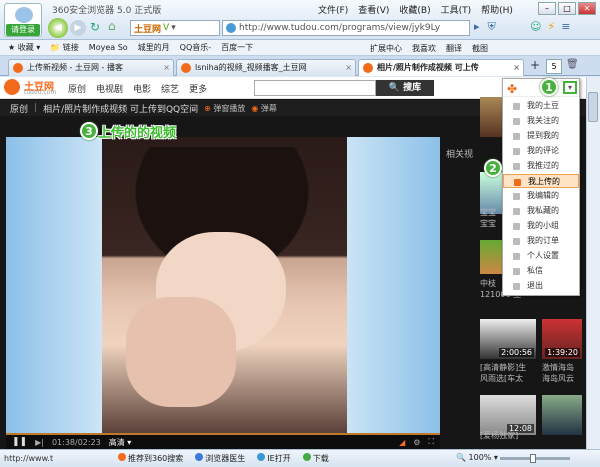  Describe the element at coordinates (274, 458) in the screenshot. I see `ie-open-button: IE打开` at that location.